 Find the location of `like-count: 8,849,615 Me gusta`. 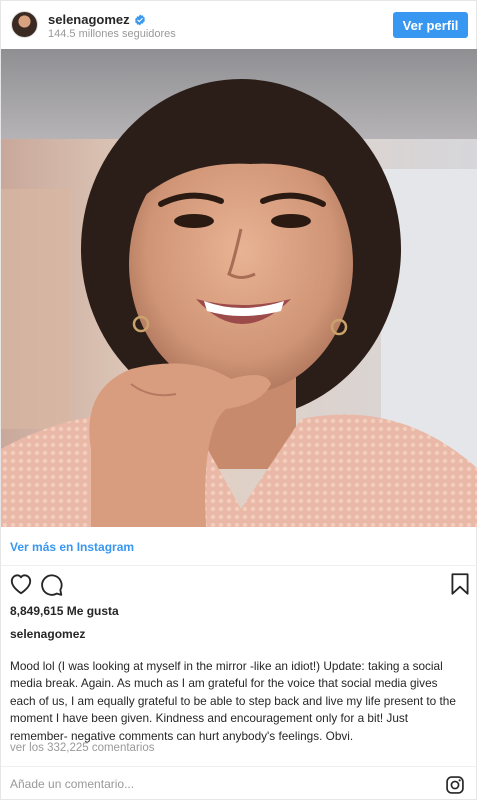

like-count: 8,849,615 Me gusta is located at coordinates (64, 611).